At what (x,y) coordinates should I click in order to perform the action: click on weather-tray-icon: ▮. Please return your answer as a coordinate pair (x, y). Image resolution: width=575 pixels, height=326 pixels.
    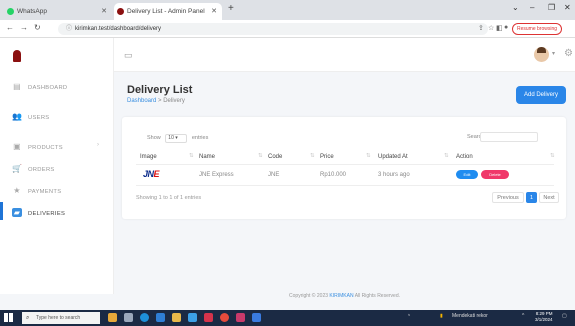
    Looking at the image, I should click on (441, 316).